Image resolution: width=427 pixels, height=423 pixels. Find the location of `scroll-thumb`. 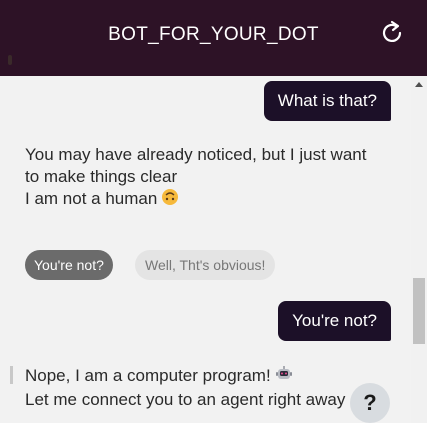

scroll-thumb is located at coordinates (419, 311).